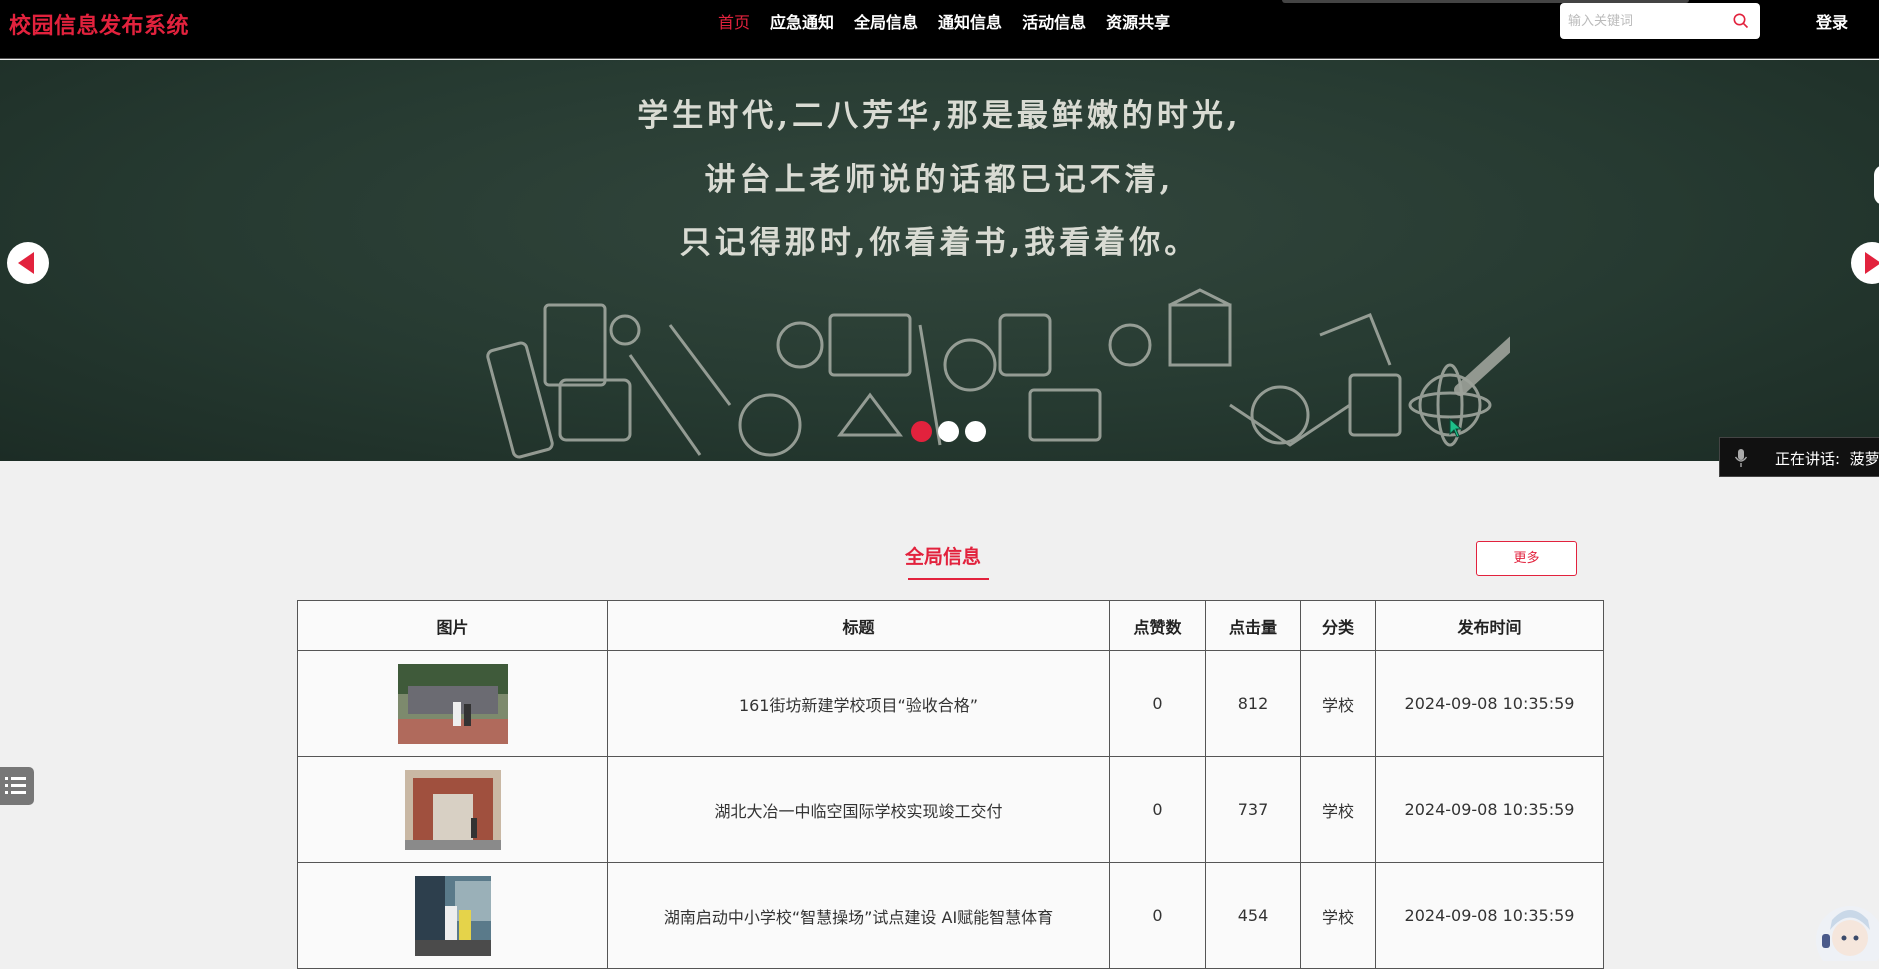  I want to click on main-nav: 首页 应急通知 全局信息 通知信息 活动信息 资源共享, so click(954, 21).